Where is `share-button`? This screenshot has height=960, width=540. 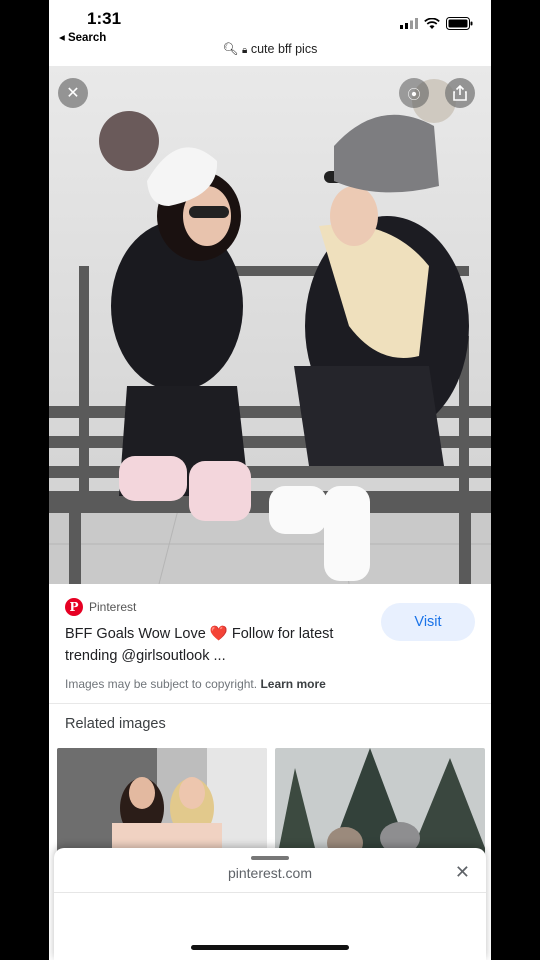 share-button is located at coordinates (460, 93).